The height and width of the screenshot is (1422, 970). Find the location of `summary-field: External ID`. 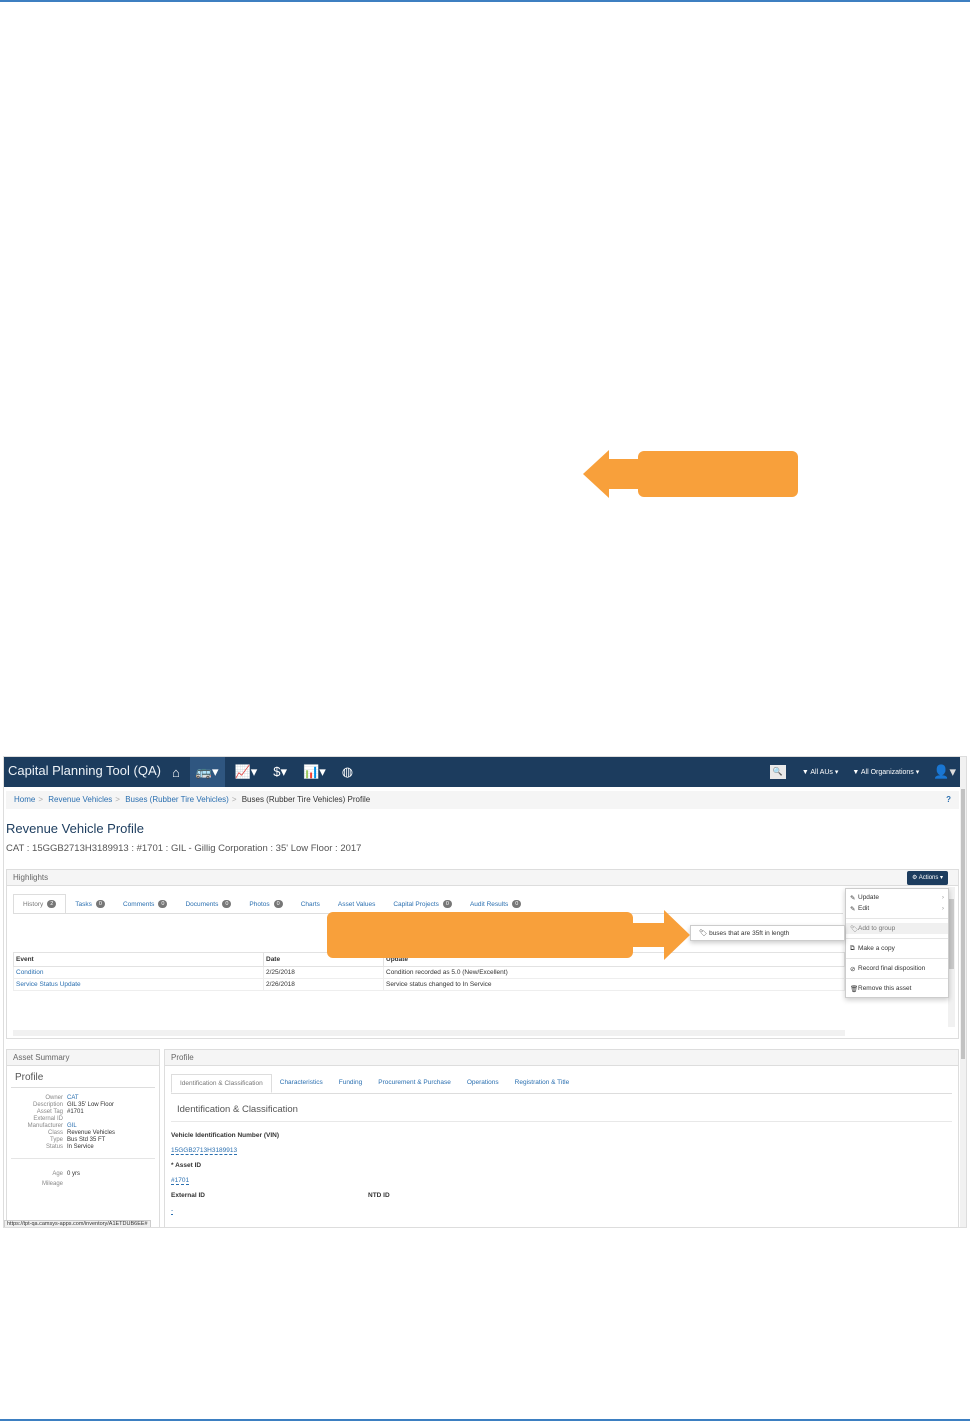

summary-field: External ID is located at coordinates (83, 1119).